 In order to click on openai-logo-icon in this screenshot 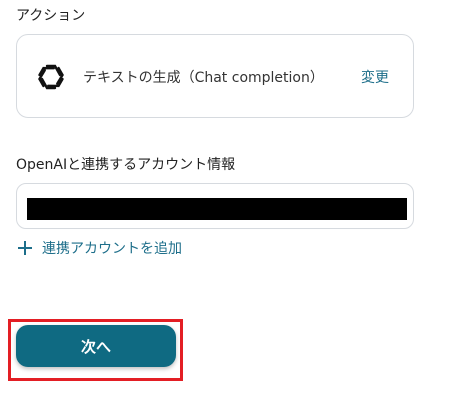, I will do `click(51, 77)`.